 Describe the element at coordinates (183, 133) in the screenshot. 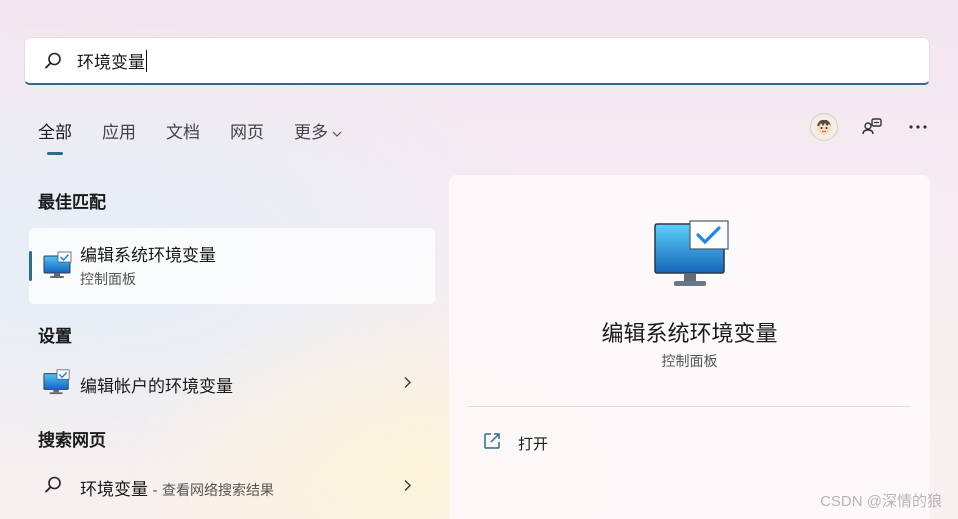

I see `tab-documents-label: 文档` at that location.